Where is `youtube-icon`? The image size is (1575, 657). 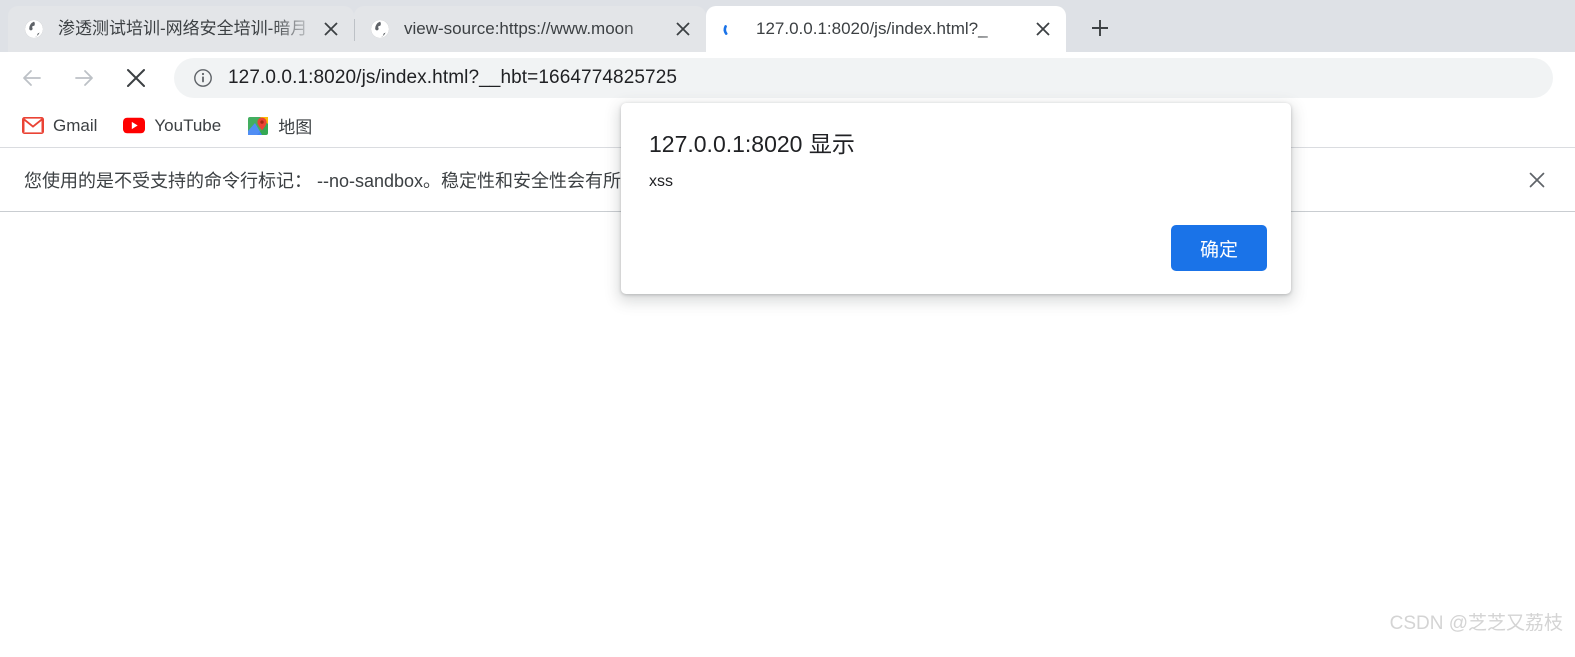
youtube-icon is located at coordinates (134, 126).